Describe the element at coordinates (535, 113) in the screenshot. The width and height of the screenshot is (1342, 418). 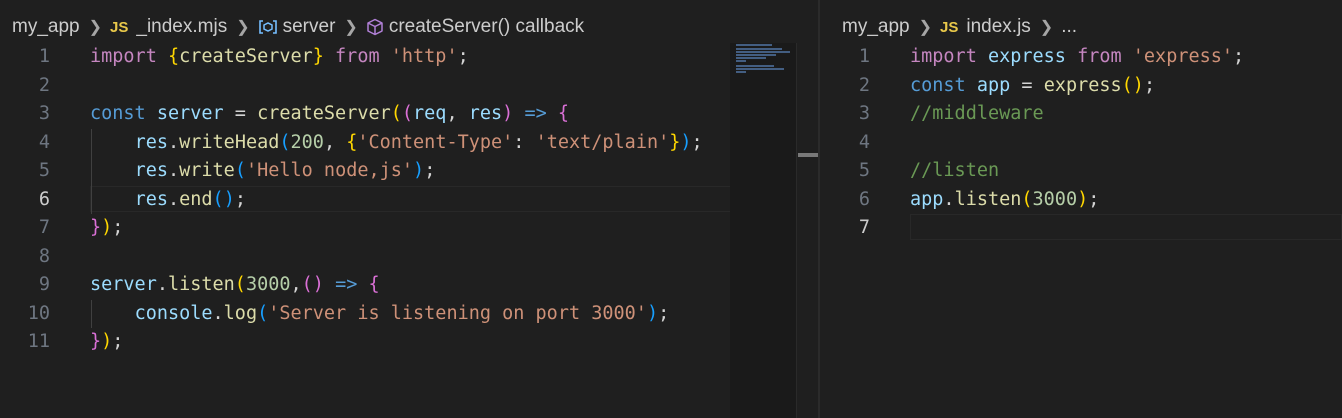
I see `code-token: =>` at that location.